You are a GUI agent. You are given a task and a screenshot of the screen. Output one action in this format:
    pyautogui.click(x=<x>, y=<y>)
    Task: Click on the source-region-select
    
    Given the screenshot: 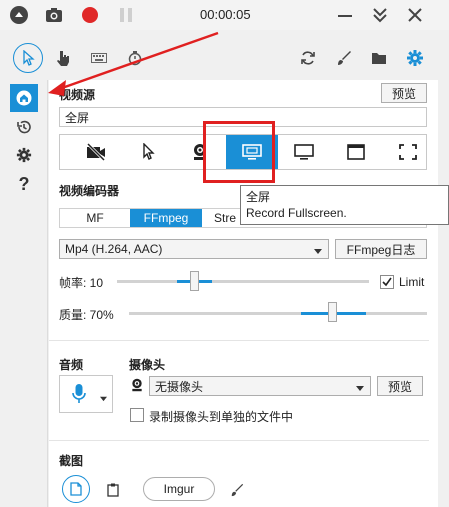 What is the action you would take?
    pyautogui.click(x=408, y=152)
    